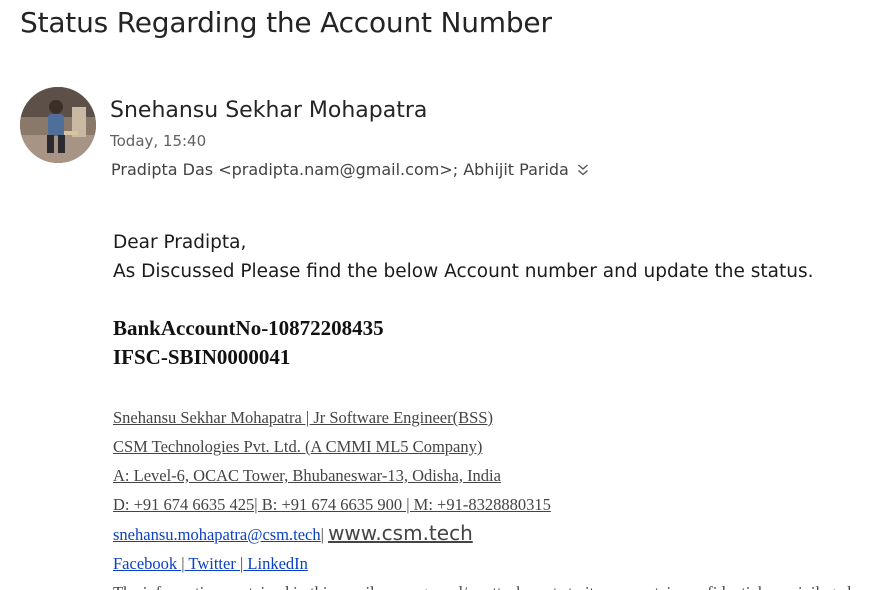 Image resolution: width=870 pixels, height=590 pixels. I want to click on sender-name: Snehansu Sekhar Mohapatra, so click(269, 110).